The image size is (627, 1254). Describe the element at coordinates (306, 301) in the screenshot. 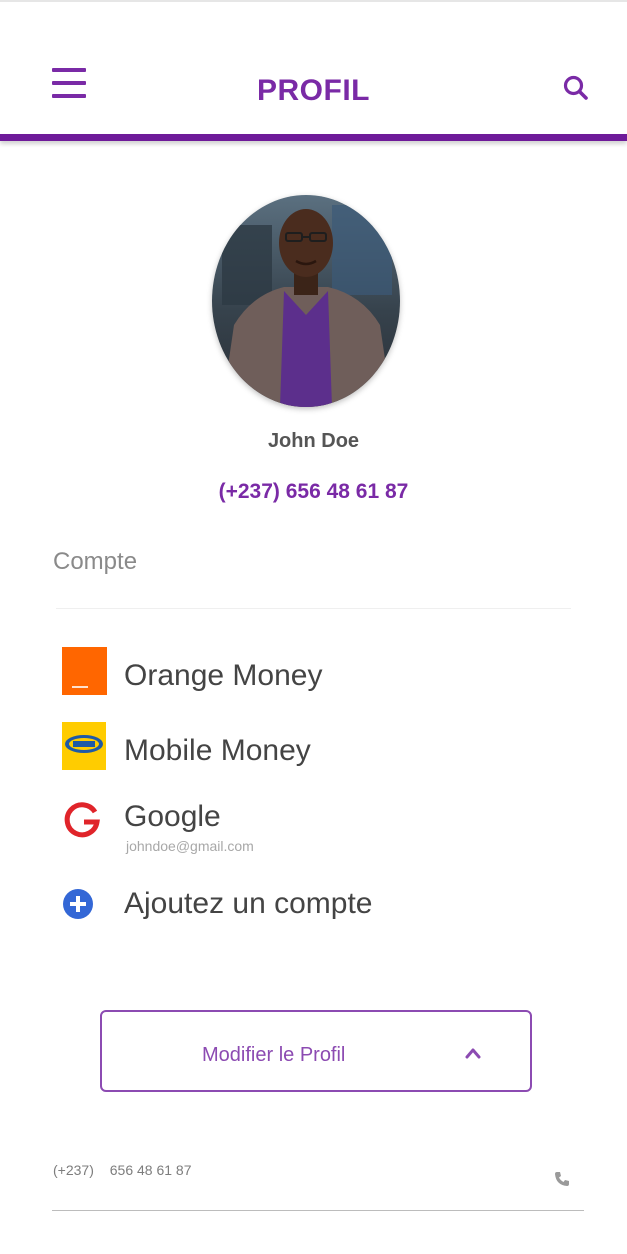

I see `profile-photo` at that location.